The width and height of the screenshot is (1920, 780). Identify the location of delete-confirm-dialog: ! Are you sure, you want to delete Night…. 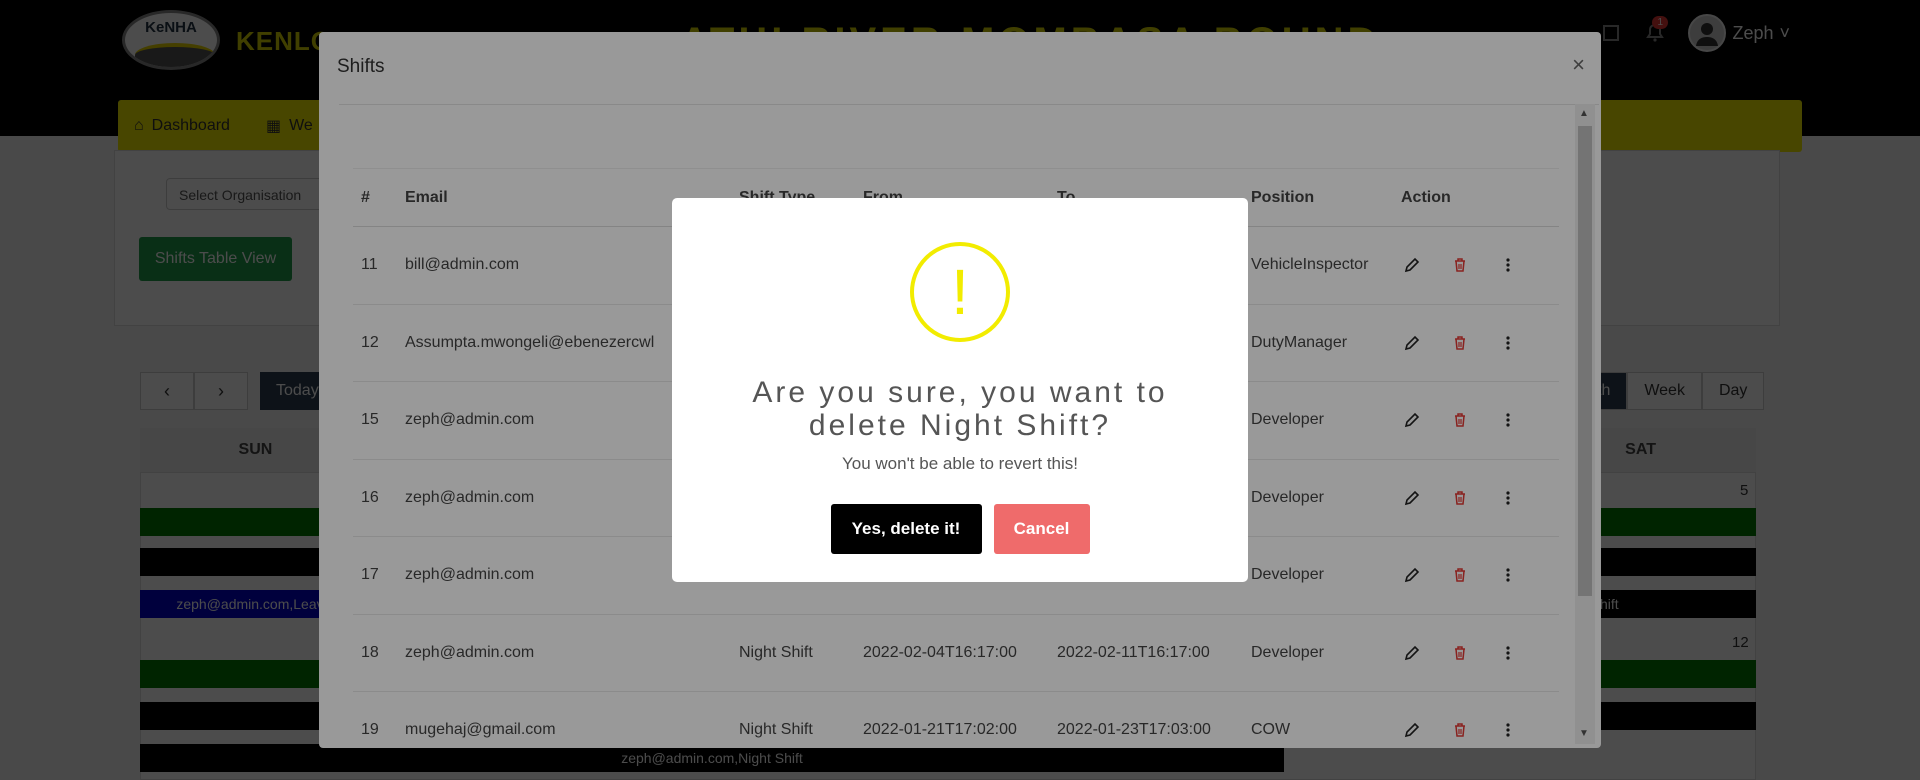
(960, 390).